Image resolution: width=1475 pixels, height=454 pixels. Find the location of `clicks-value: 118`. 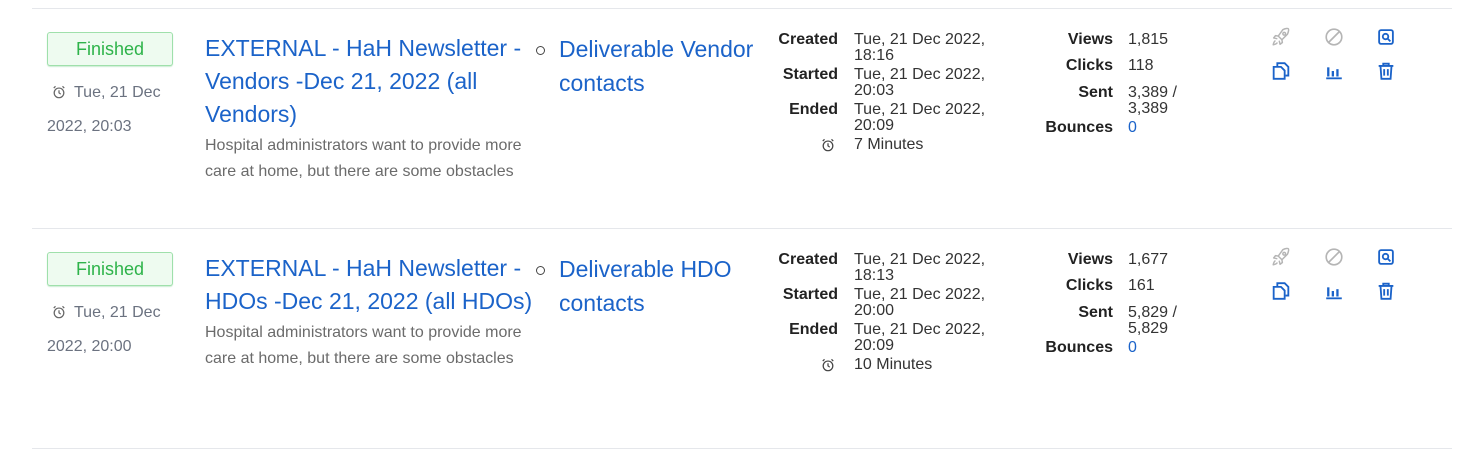

clicks-value: 118 is located at coordinates (1141, 65).